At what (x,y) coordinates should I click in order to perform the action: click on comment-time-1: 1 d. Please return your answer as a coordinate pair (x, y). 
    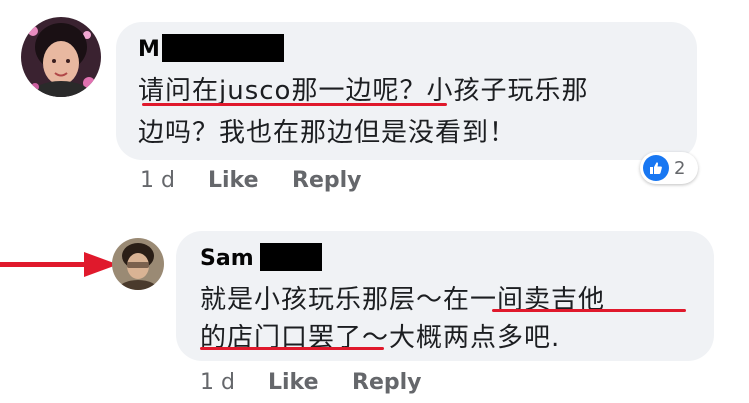
    Looking at the image, I should click on (157, 180).